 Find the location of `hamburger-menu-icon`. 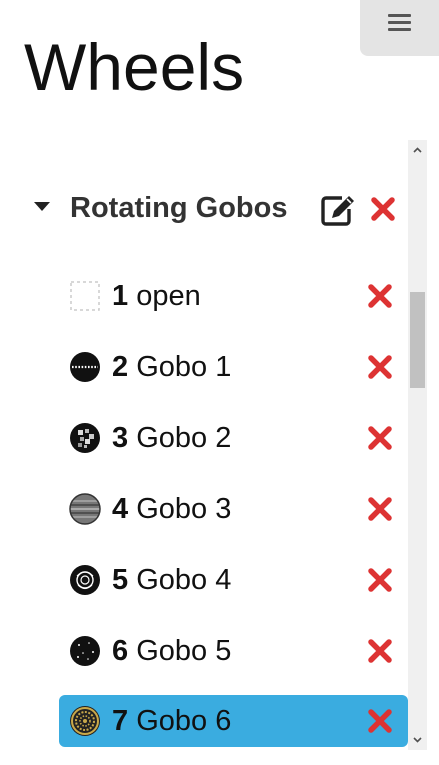

hamburger-menu-icon is located at coordinates (399, 23).